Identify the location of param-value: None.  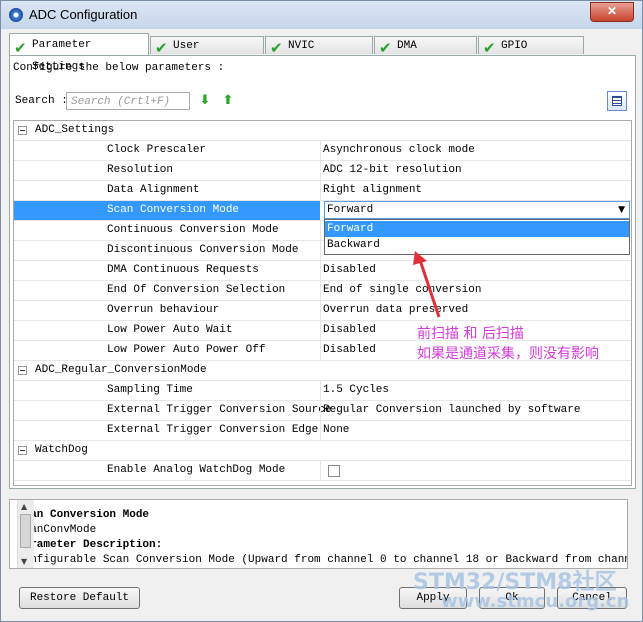
(336, 430).